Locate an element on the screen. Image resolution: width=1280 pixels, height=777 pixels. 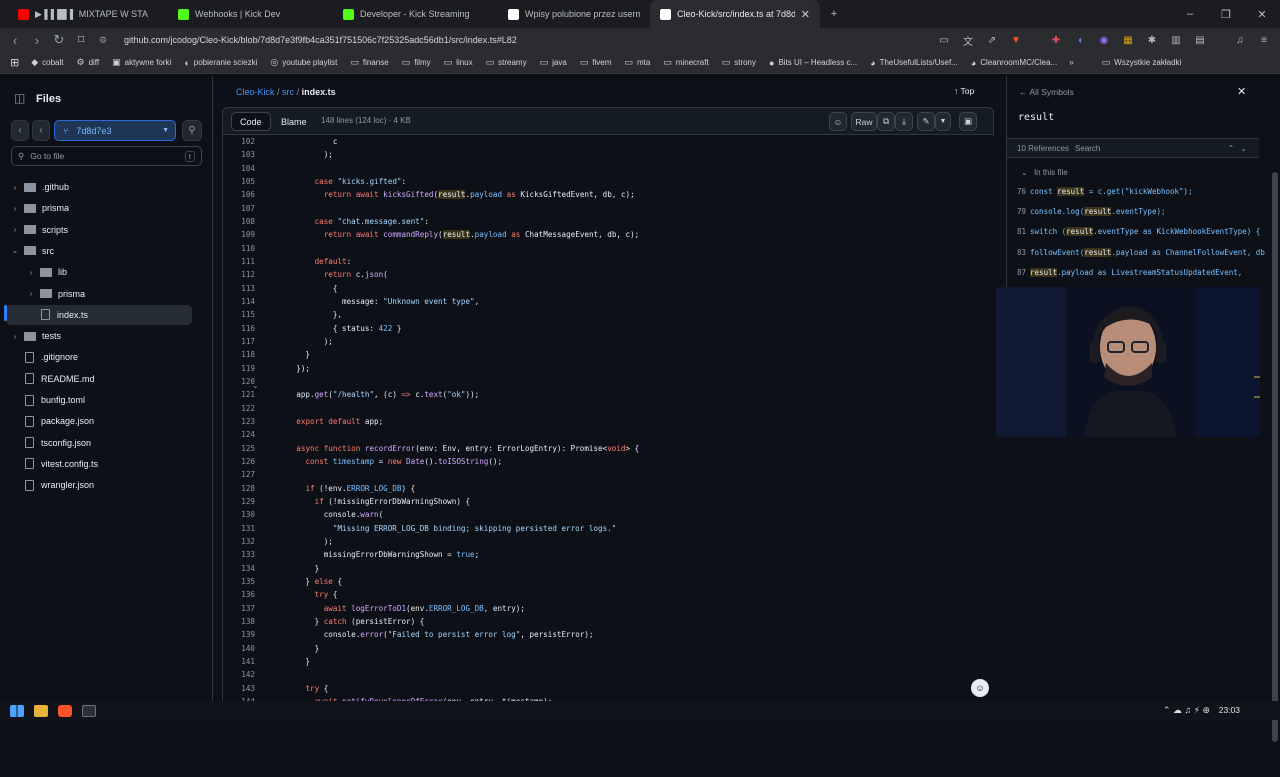
line-number: 137 is located at coordinates (239, 608).